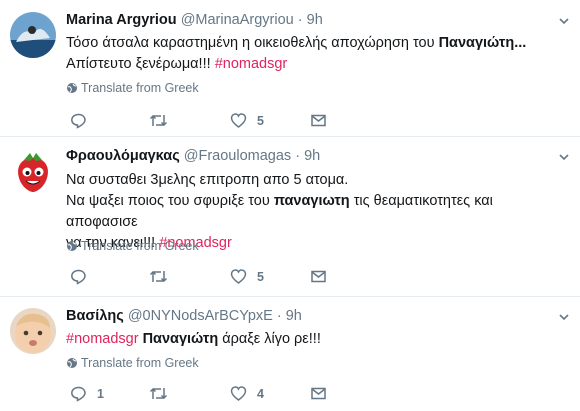 Image resolution: width=580 pixels, height=411 pixels. What do you see at coordinates (269, 339) in the screenshot?
I see `text-fragment: άραξε λίγο ρε!!!` at bounding box center [269, 339].